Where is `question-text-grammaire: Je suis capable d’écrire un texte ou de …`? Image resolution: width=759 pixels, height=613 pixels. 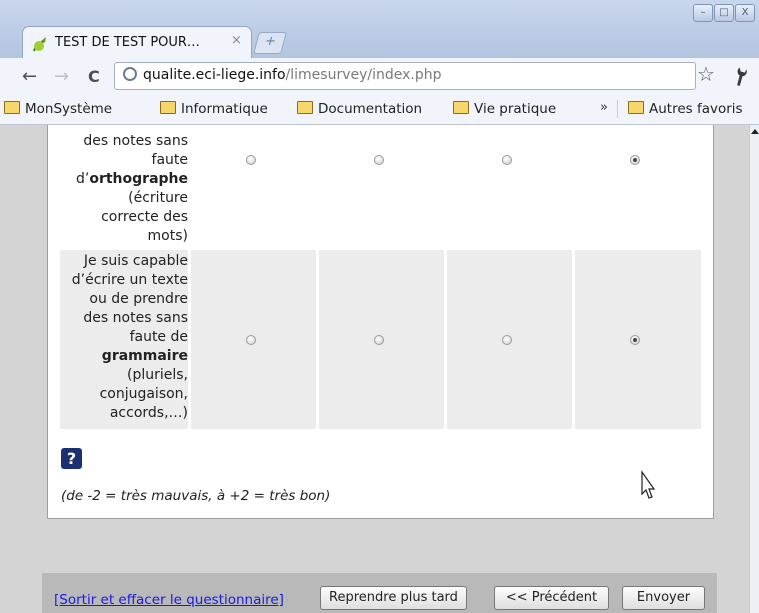 question-text-grammaire: Je suis capable d’écrire un texte ou de … is located at coordinates (129, 337).